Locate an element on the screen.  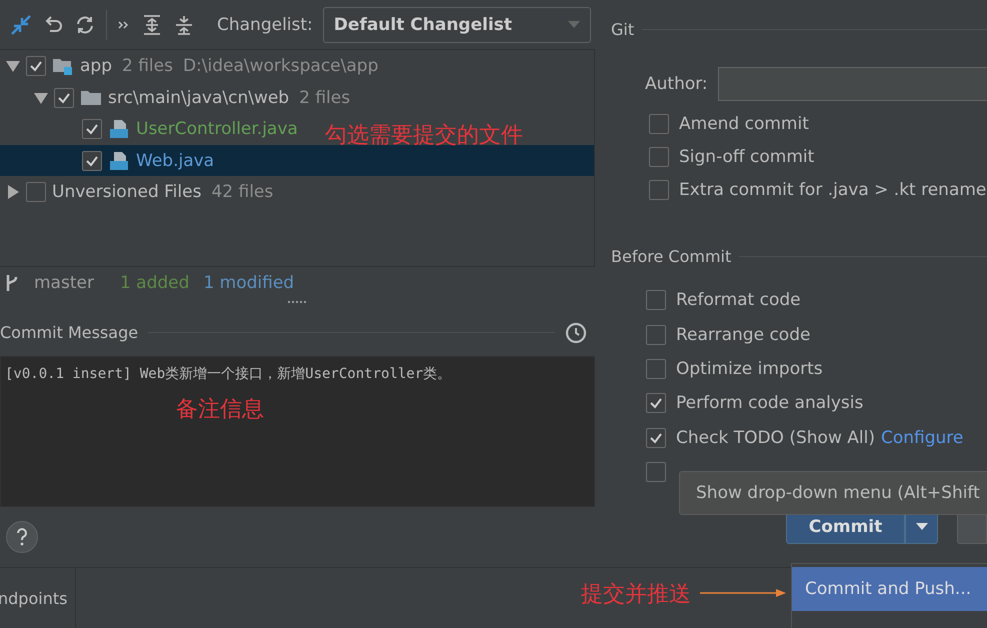
folder-icon is located at coordinates (91, 97).